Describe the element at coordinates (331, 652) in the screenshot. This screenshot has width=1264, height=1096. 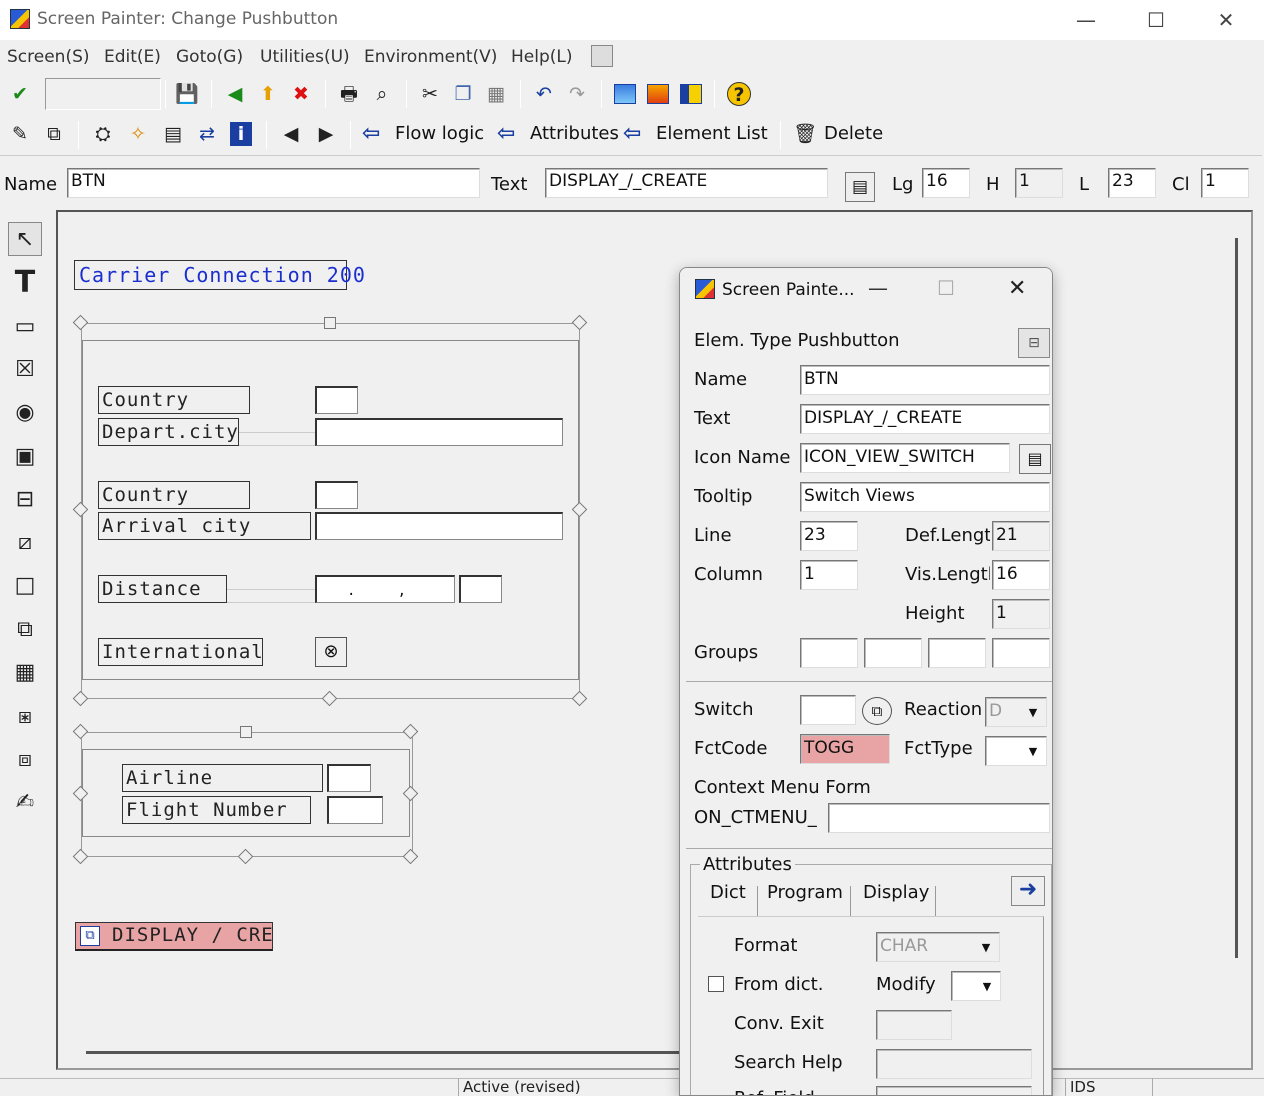
I see `radio-button-icon: ⊗` at that location.